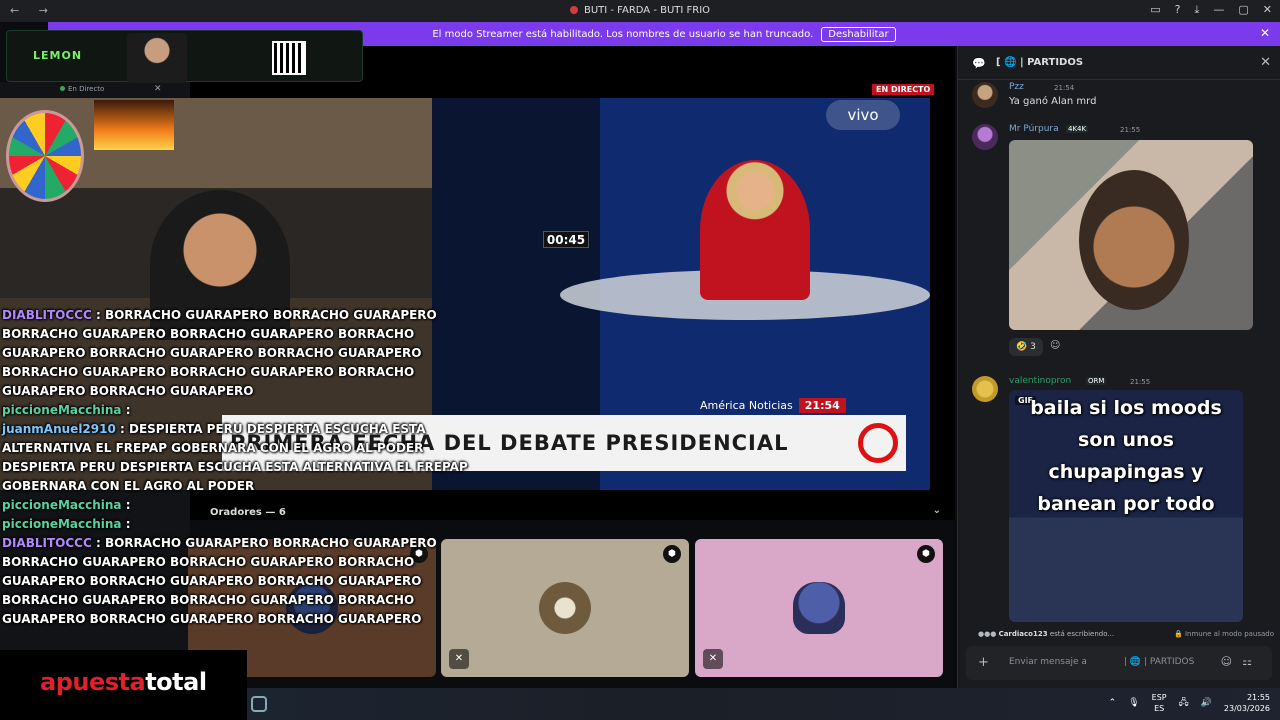  What do you see at coordinates (1016, 87) in the screenshot?
I see `message-author: Pzz` at bounding box center [1016, 87].